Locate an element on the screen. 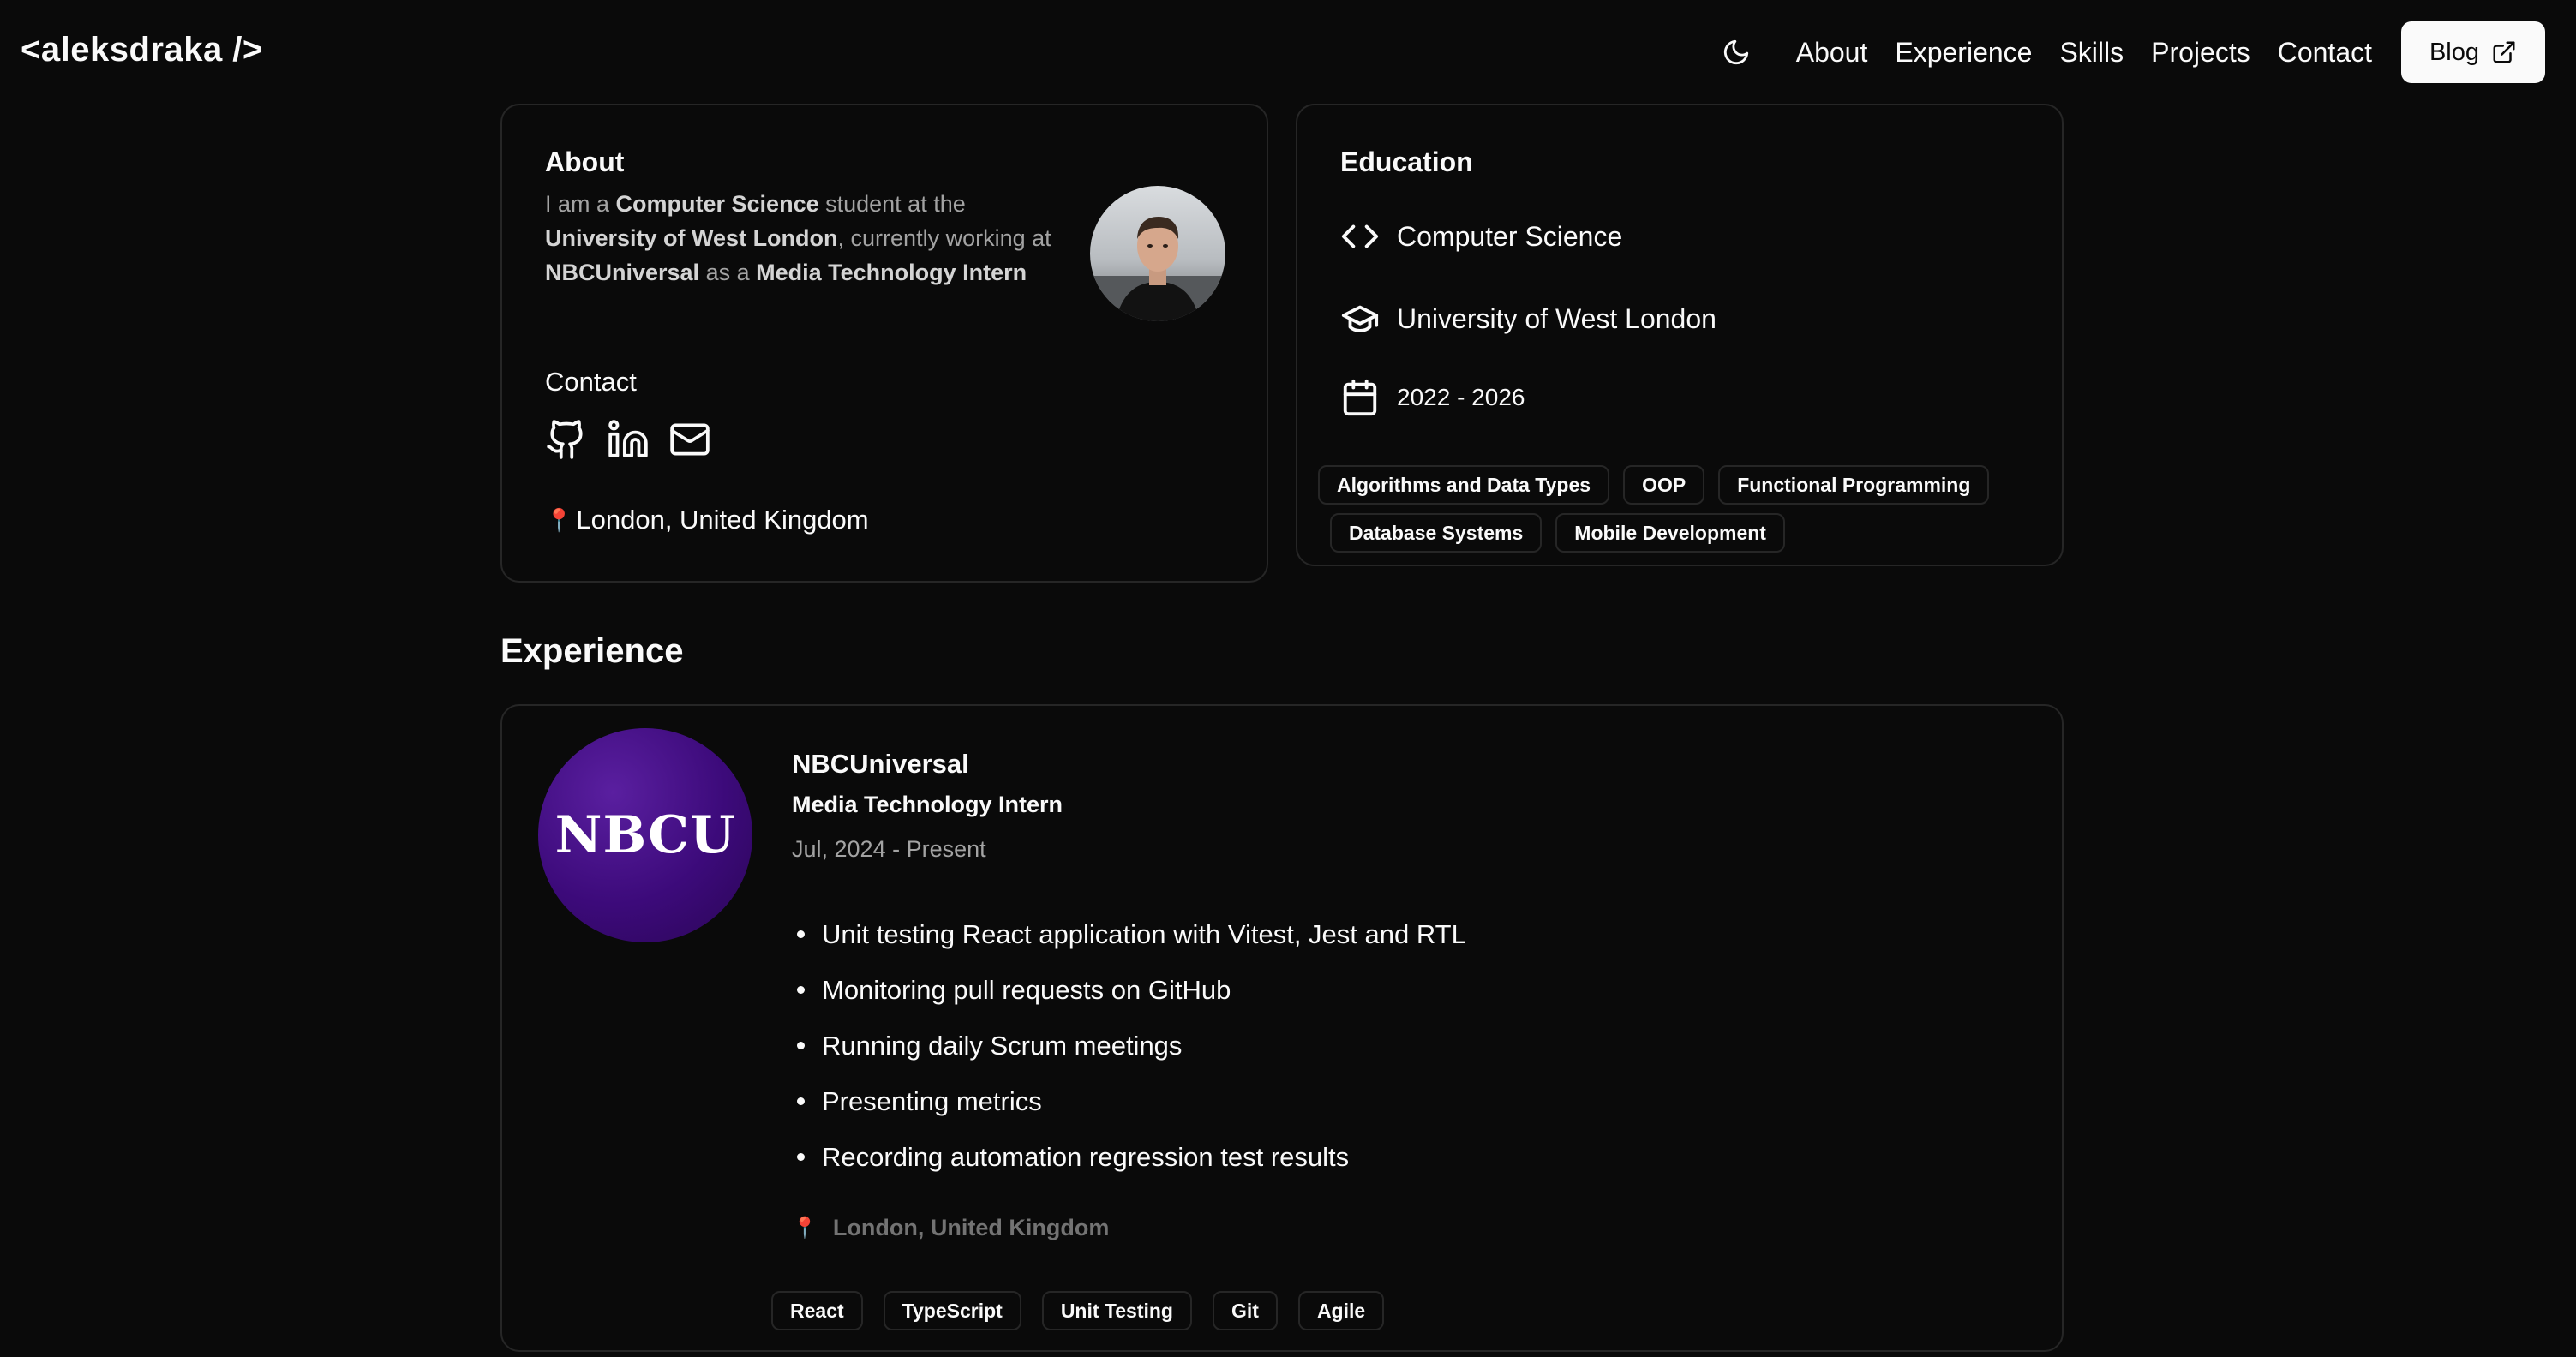 This screenshot has height=1357, width=2576. experience-location: 📍 London, United Kingdom is located at coordinates (950, 1228).